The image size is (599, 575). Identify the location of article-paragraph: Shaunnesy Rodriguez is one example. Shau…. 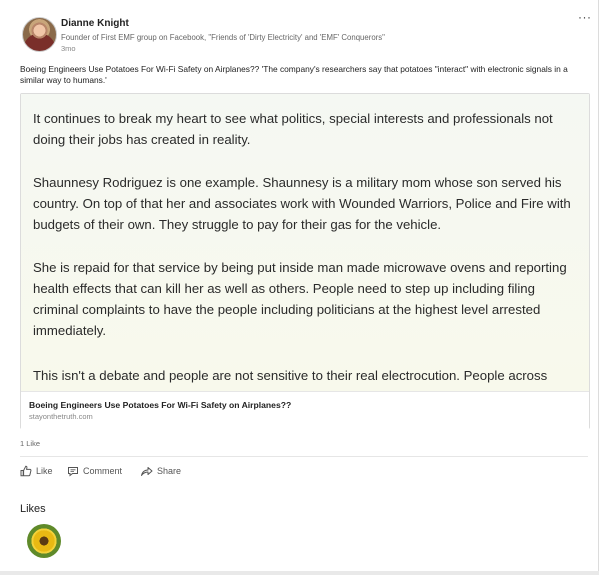
(302, 203).